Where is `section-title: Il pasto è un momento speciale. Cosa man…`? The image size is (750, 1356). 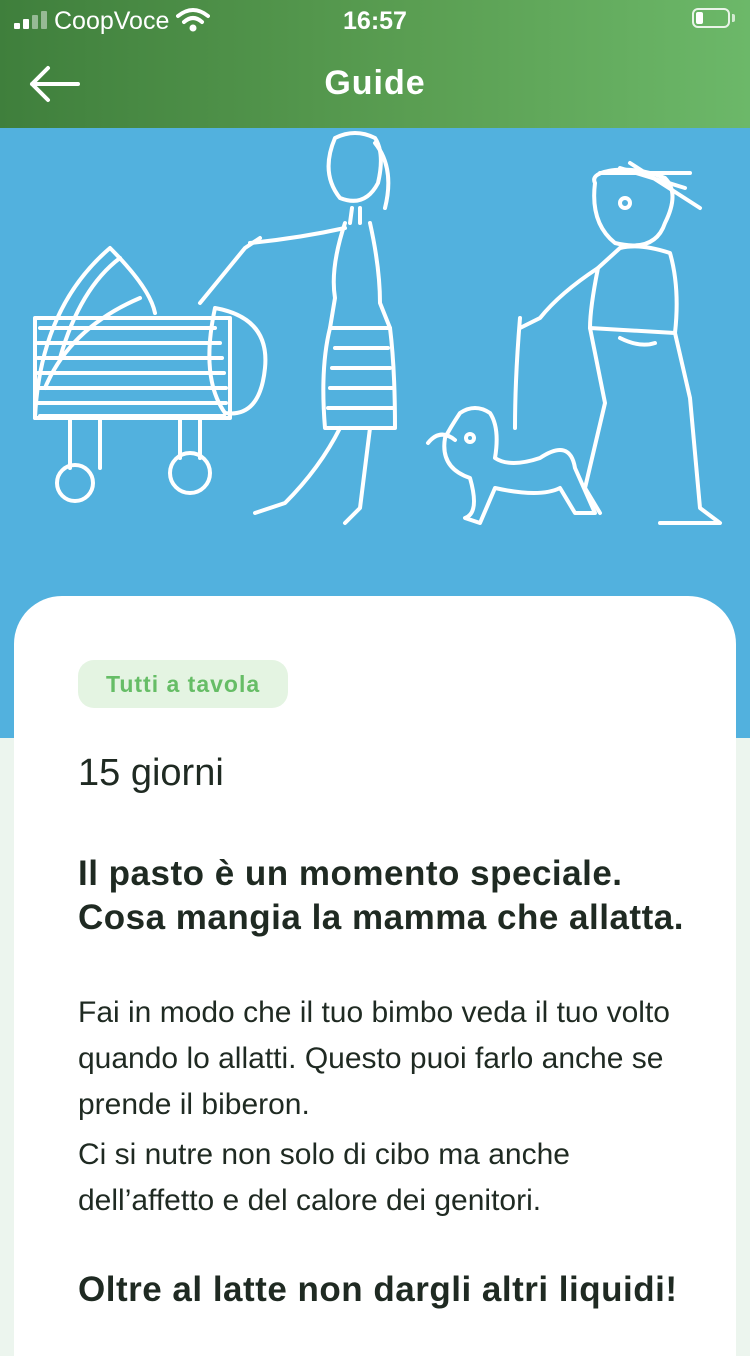
section-title: Il pasto è un momento speciale. Cosa man… is located at coordinates (381, 895).